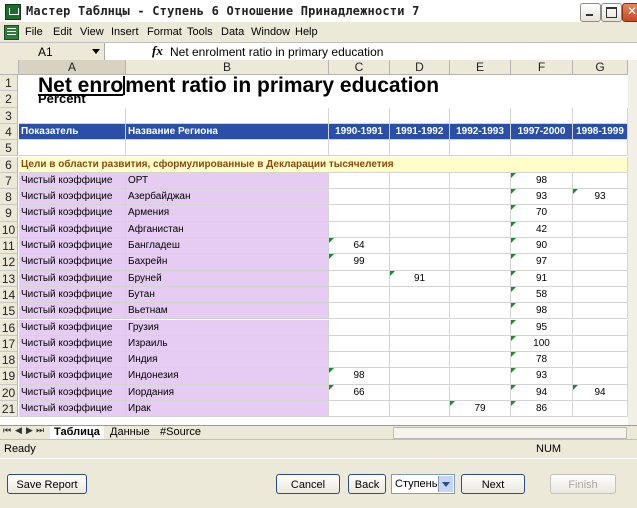 The height and width of the screenshot is (508, 637). I want to click on column-header: G, so click(600, 67).